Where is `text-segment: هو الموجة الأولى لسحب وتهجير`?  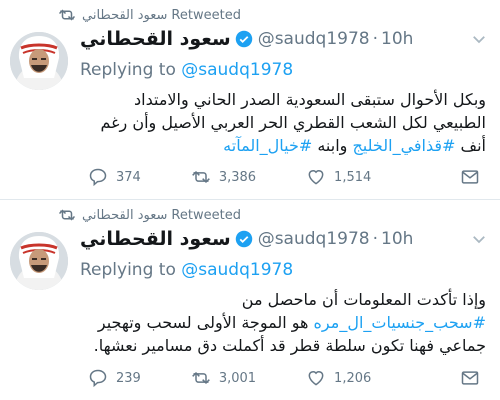
text-segment: هو الموجة الأولى لسحب وتهجير is located at coordinates (205, 322).